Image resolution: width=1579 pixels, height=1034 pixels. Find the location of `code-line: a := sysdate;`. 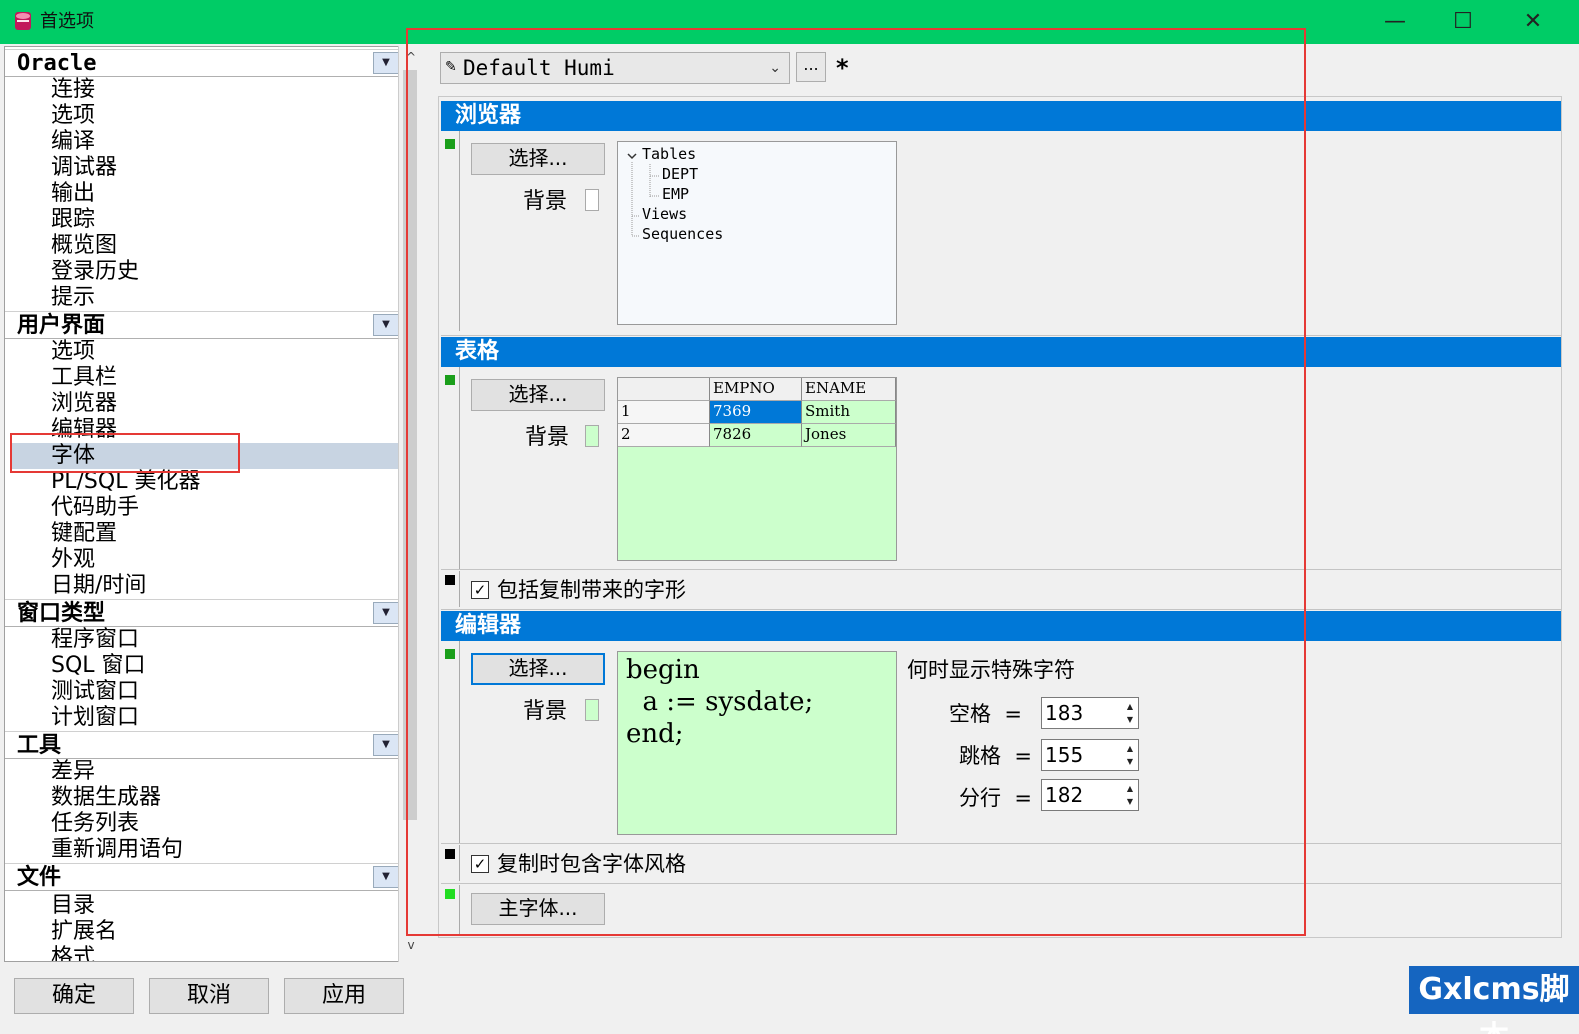

code-line: a := sysdate; is located at coordinates (720, 702).